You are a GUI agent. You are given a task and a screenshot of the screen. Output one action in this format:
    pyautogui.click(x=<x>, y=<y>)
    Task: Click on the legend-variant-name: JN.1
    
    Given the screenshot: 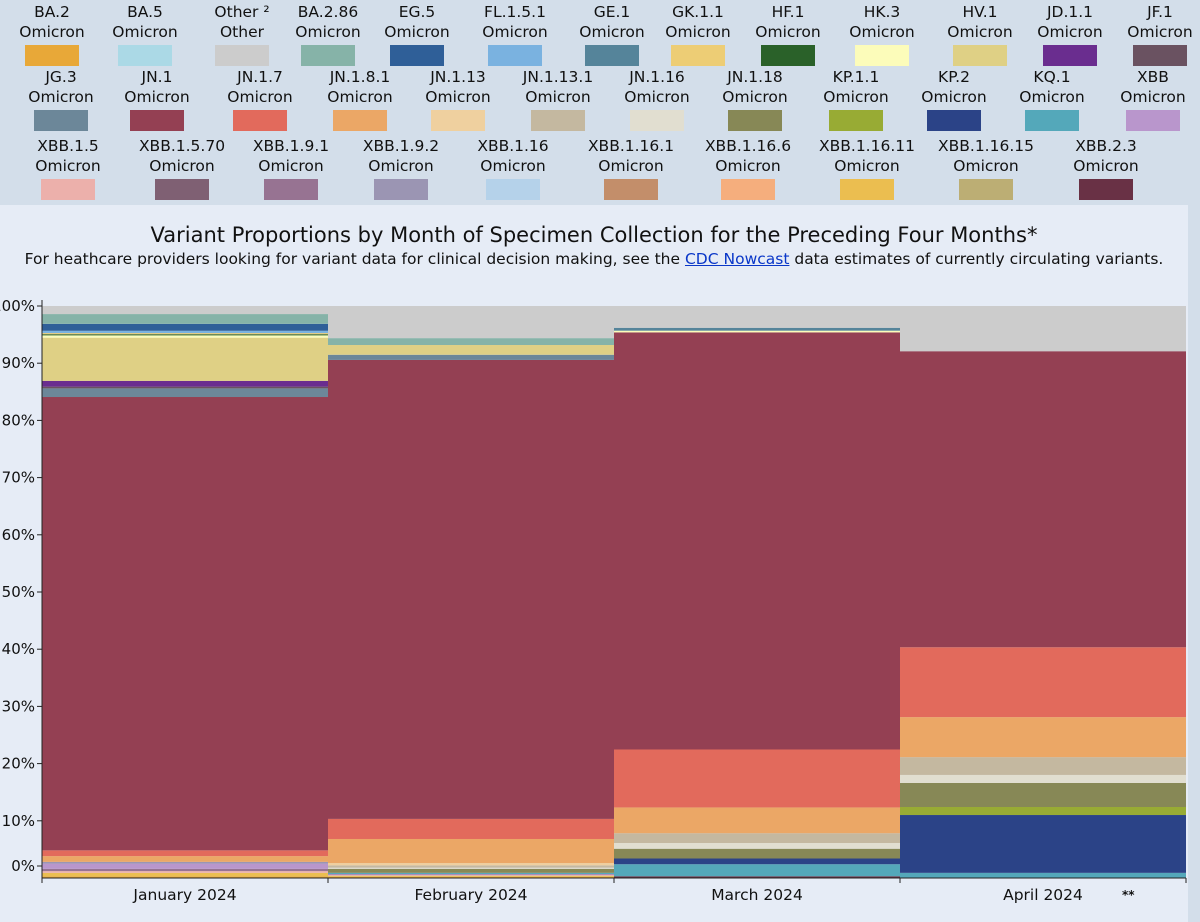 What is the action you would take?
    pyautogui.click(x=157, y=77)
    